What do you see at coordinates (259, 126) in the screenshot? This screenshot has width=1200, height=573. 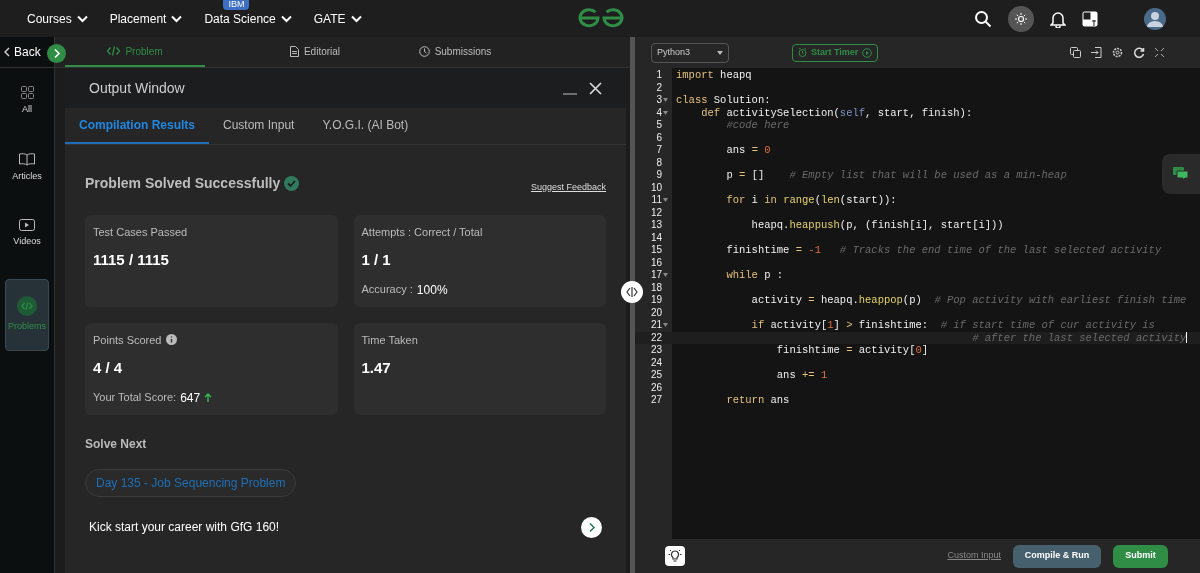 I see `tab: Custom Input` at bounding box center [259, 126].